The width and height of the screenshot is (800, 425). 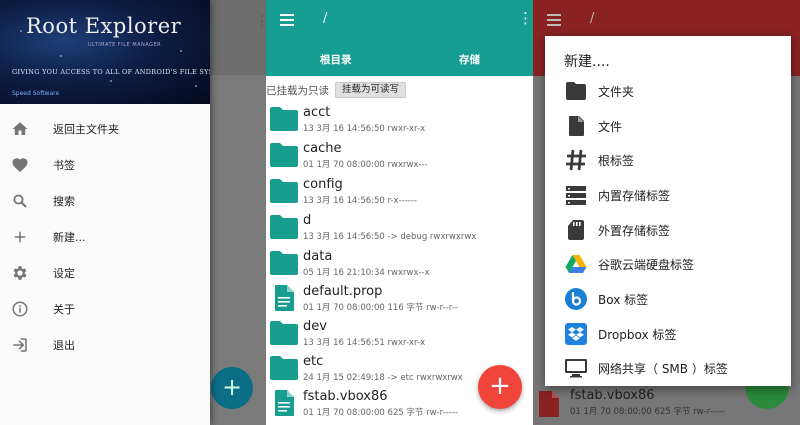 I want to click on list-item: d 13 3月 16 14:56:50 -> debug rwxrwxrwx, so click(x=399, y=227).